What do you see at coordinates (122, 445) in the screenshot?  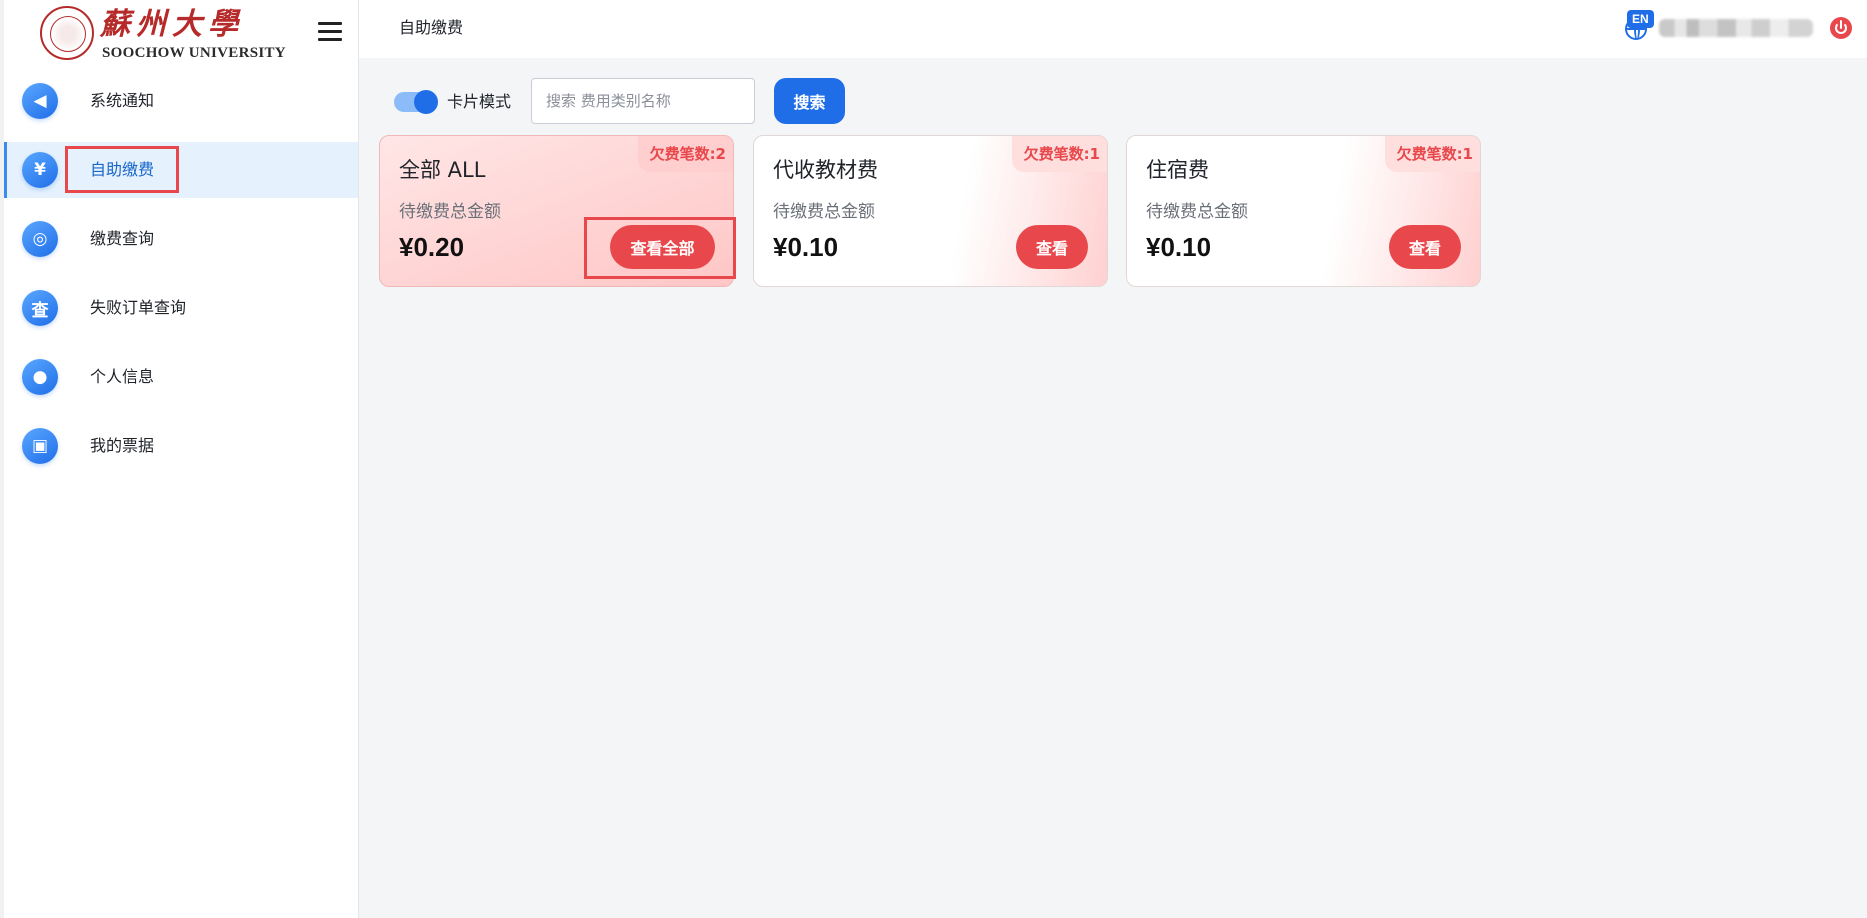 I see `sidebar-item-label: 我的票据` at bounding box center [122, 445].